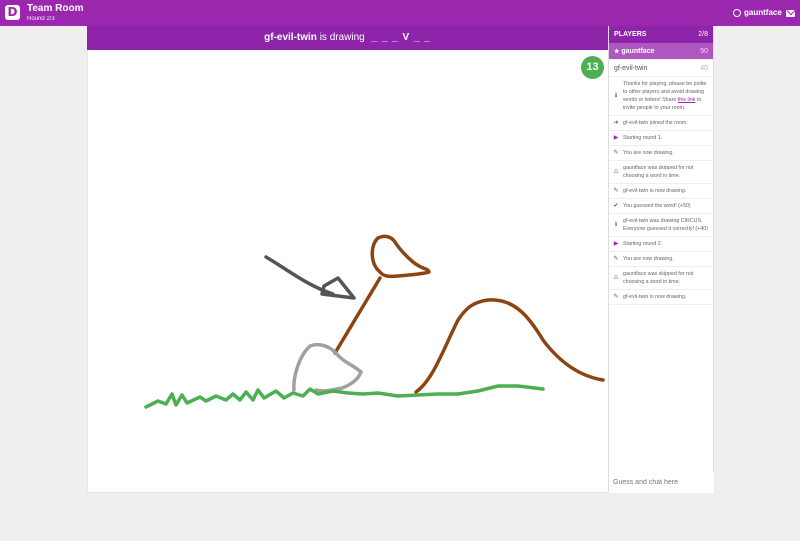 This screenshot has height=541, width=800. What do you see at coordinates (763, 12) in the screenshot?
I see `username: gauntface` at bounding box center [763, 12].